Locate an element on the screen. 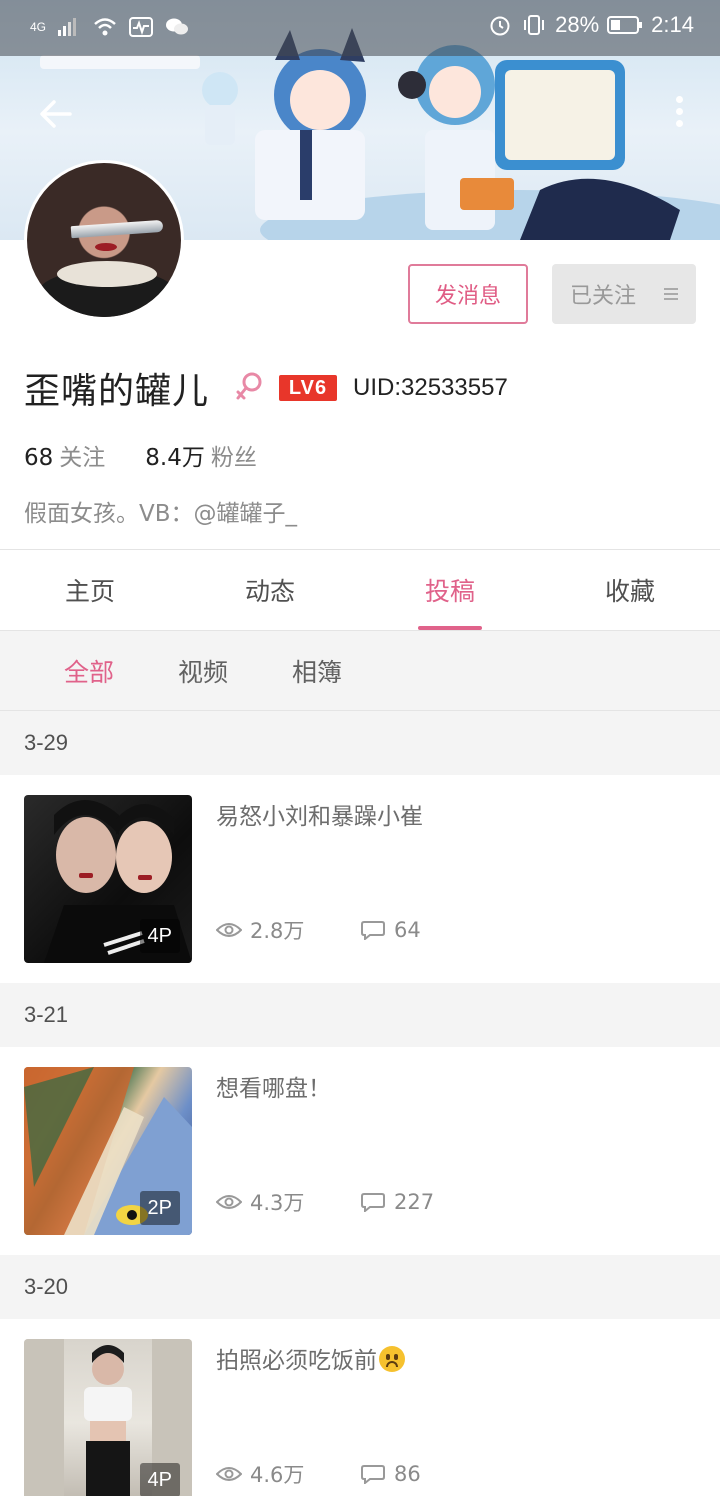 Image resolution: width=720 pixels, height=1496 pixels. send-message-button: 发消息 is located at coordinates (468, 294).